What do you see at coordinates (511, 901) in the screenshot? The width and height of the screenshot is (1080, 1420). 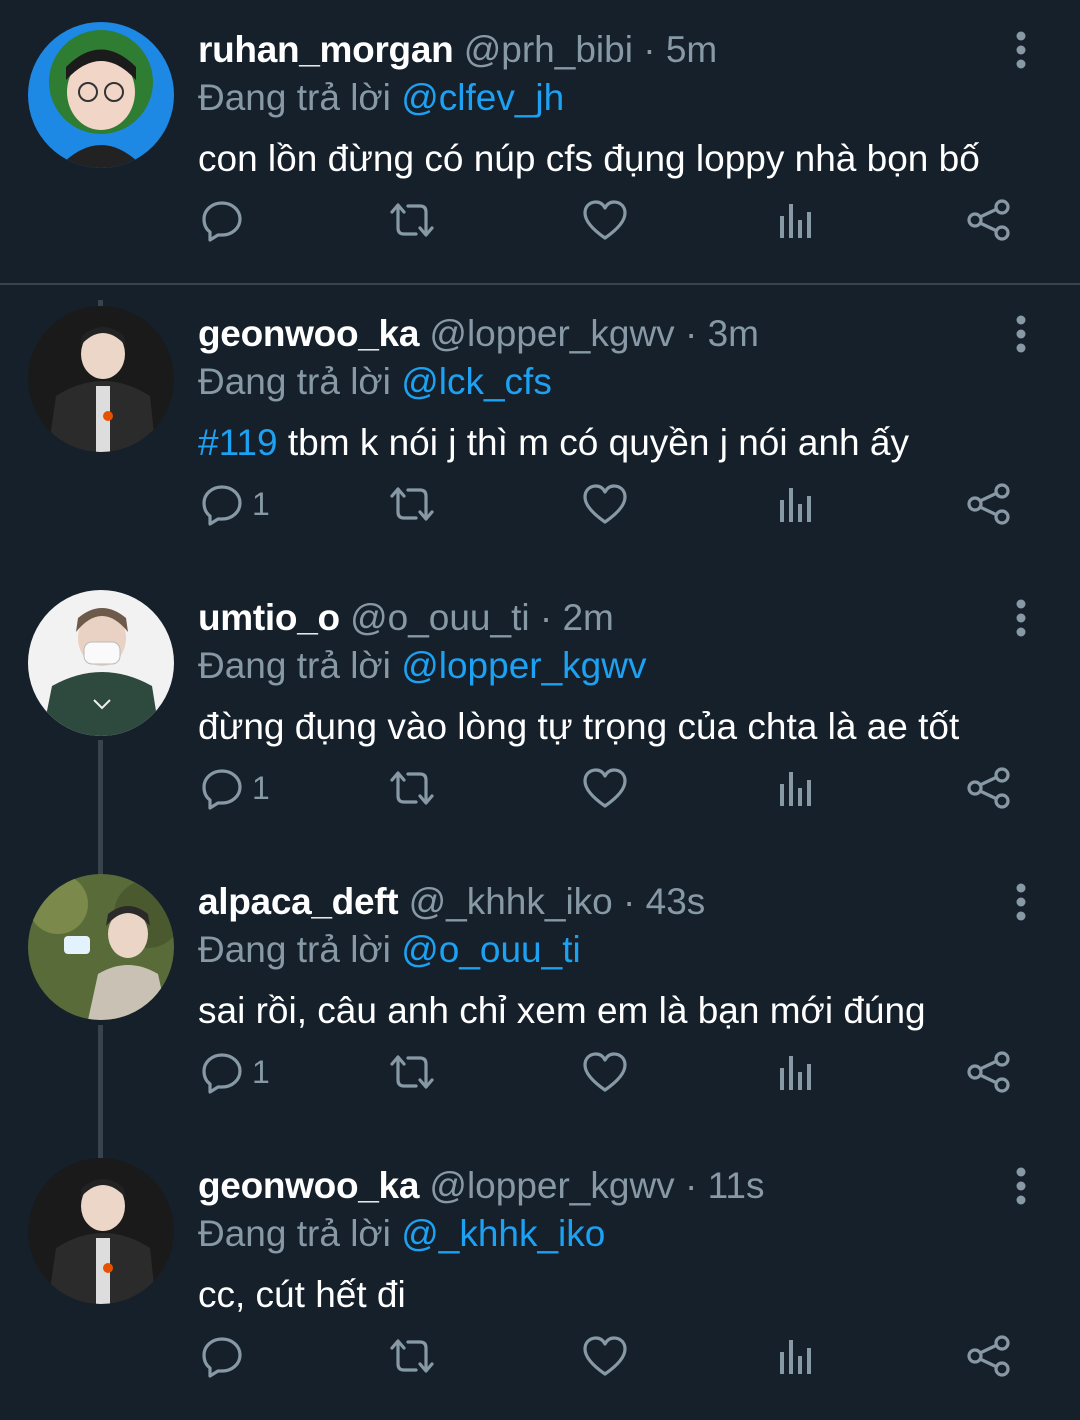 I see `username: @_khhk_iko` at bounding box center [511, 901].